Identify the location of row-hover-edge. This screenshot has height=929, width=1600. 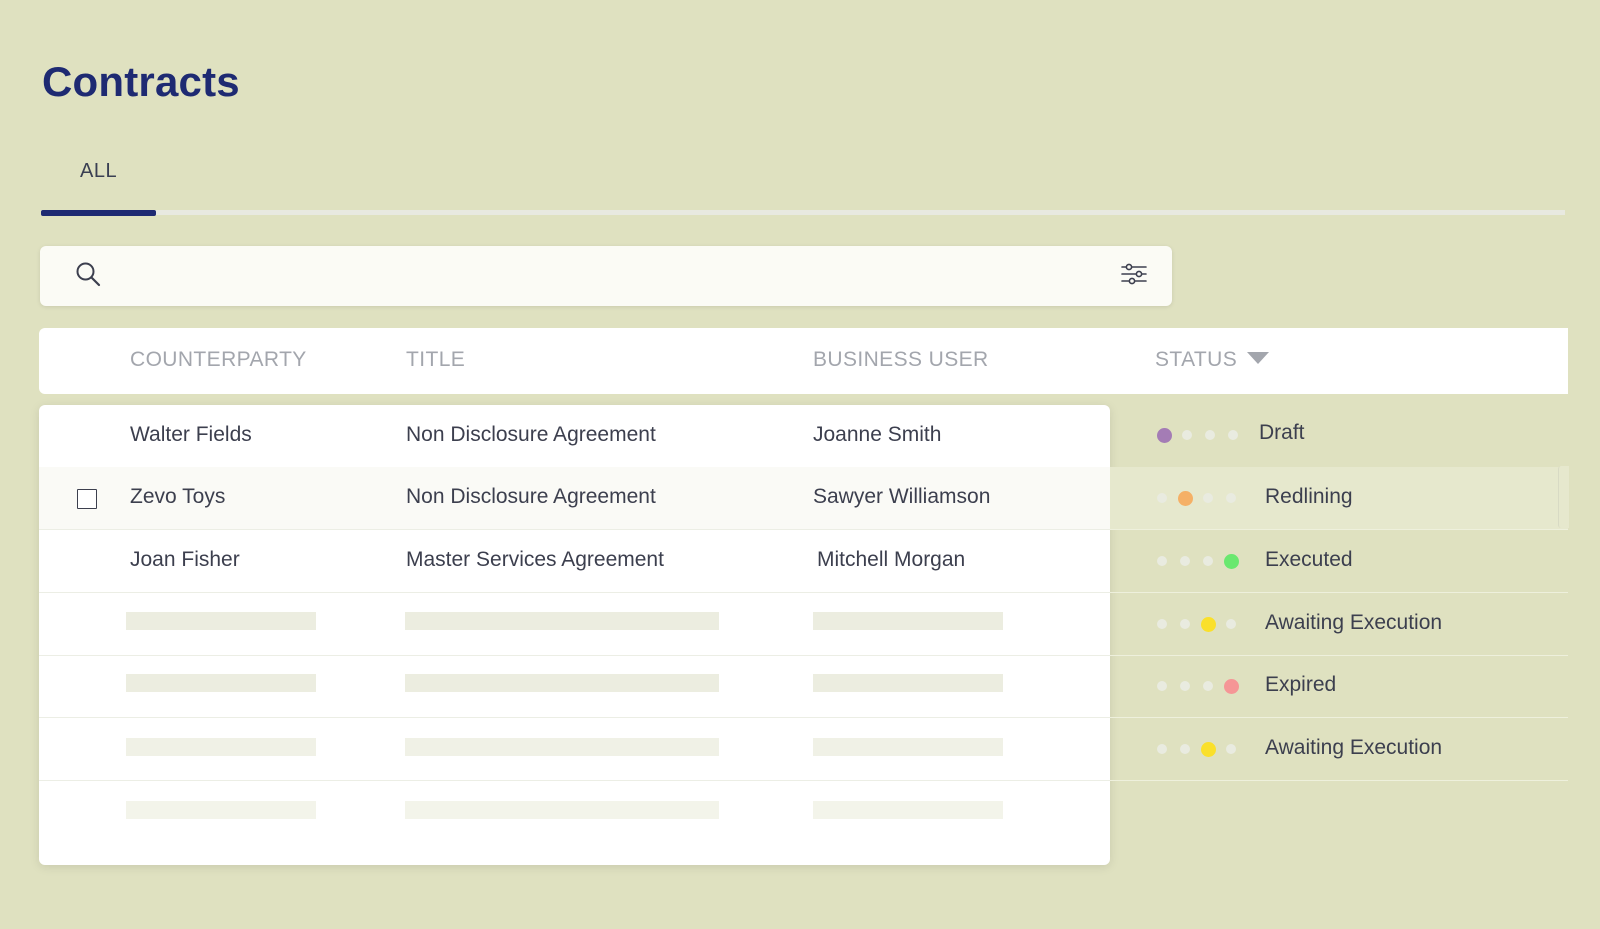
(1563, 497).